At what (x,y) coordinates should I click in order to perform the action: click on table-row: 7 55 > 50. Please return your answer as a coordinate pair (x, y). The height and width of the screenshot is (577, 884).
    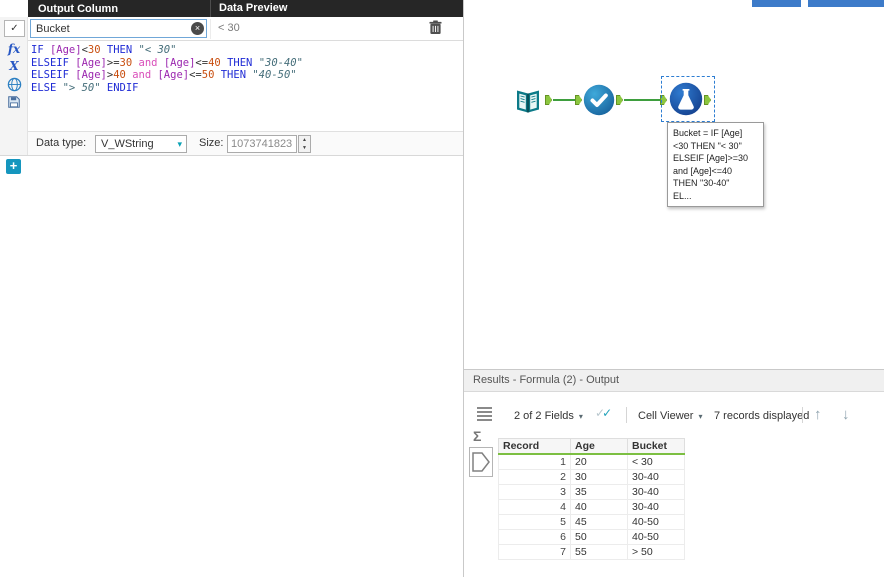
    Looking at the image, I should click on (591, 552).